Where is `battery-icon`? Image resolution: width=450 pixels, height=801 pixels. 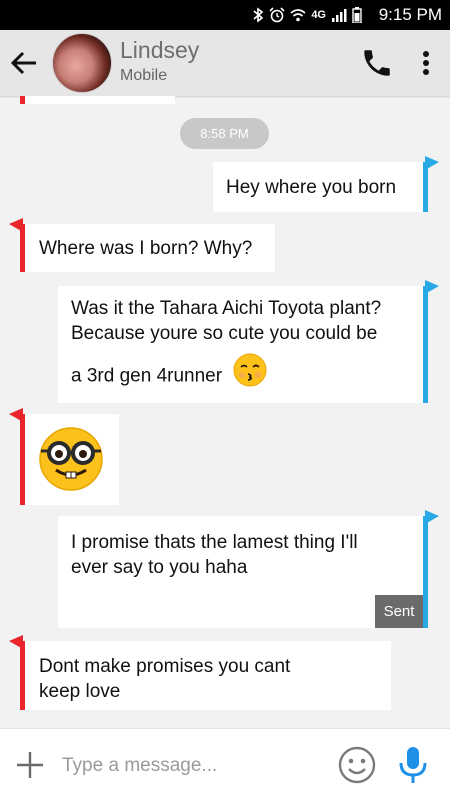
battery-icon is located at coordinates (357, 15).